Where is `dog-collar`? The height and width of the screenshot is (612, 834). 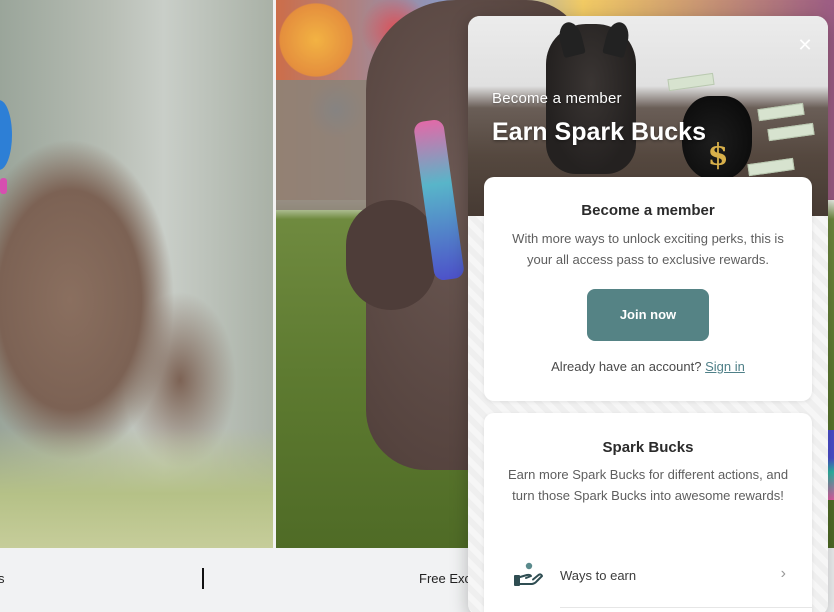
dog-collar is located at coordinates (6, 135).